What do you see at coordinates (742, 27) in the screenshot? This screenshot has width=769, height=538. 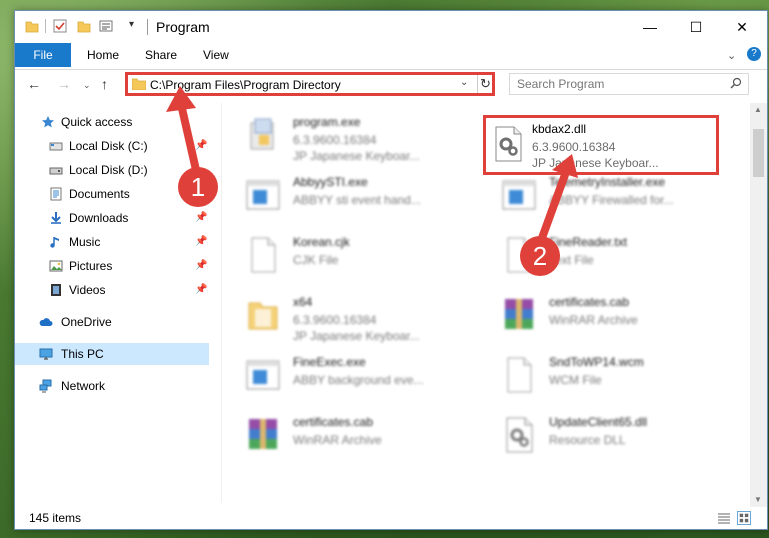 I see `close-button: ✕` at bounding box center [742, 27].